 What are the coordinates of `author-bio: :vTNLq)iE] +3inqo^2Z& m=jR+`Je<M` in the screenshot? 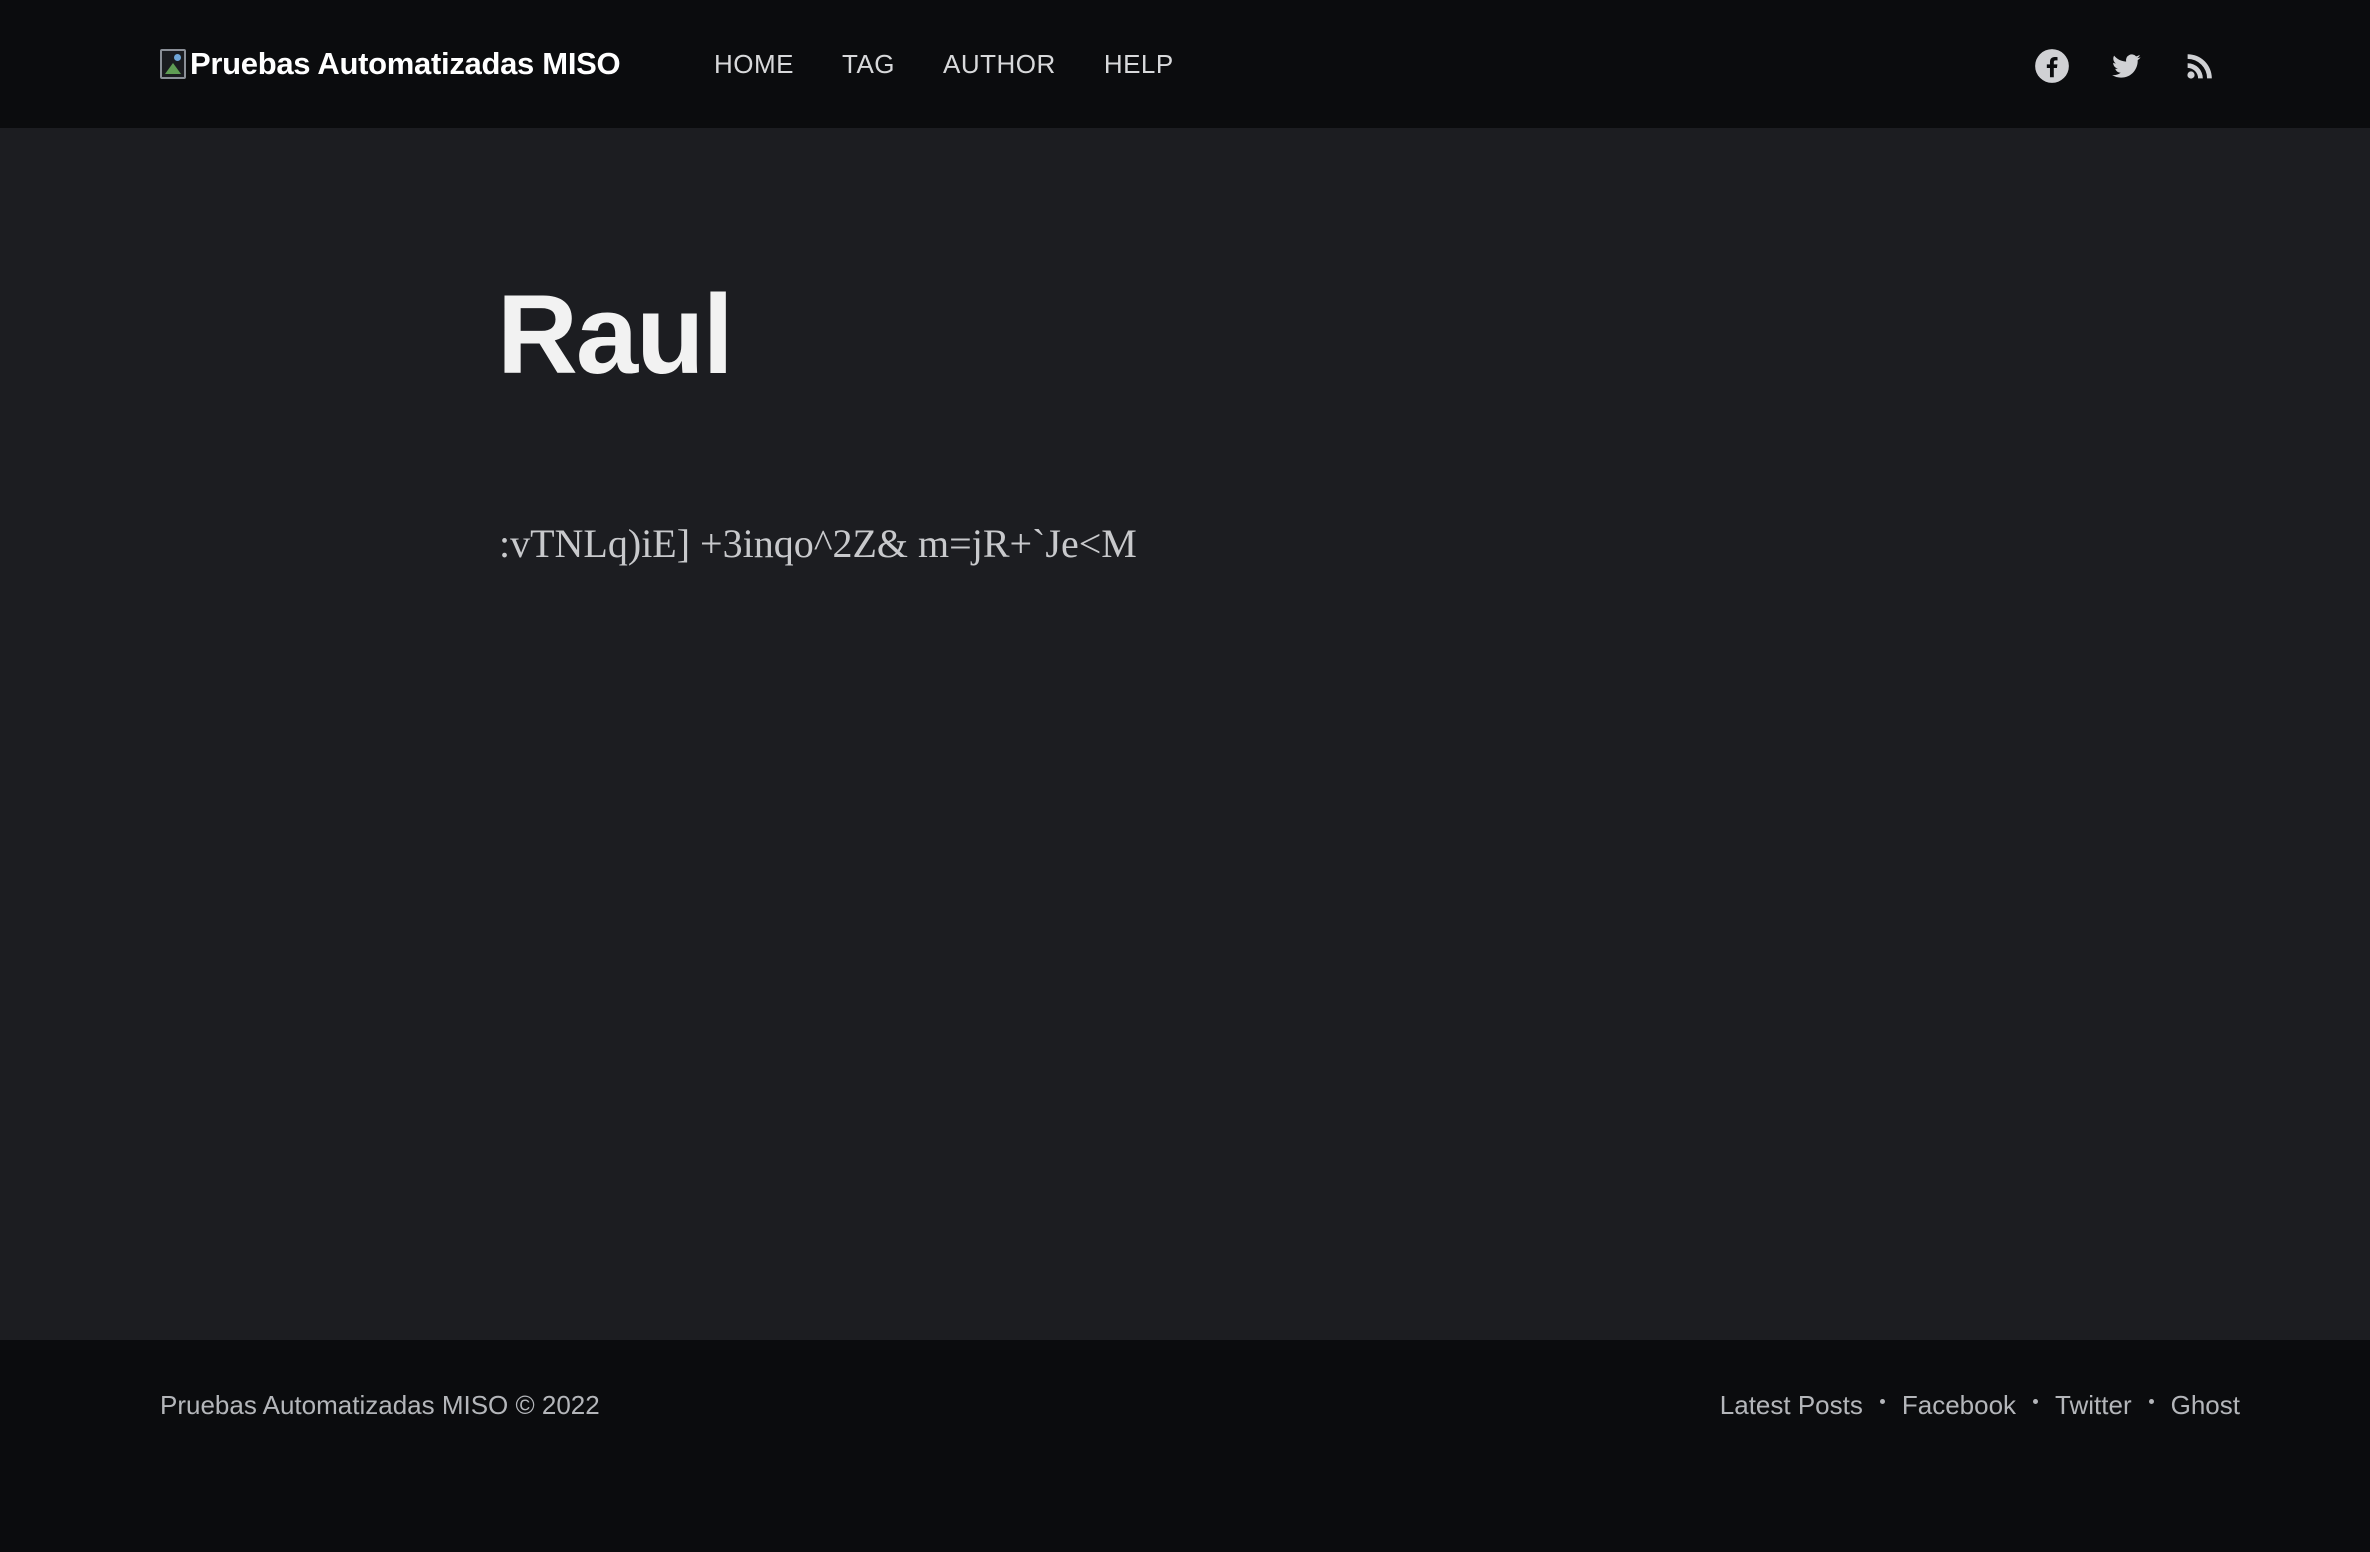 It's located at (818, 543).